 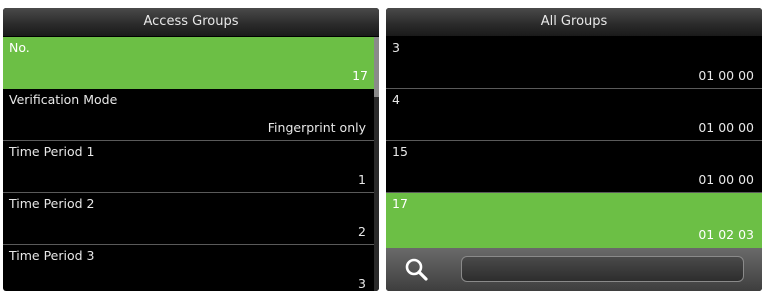 I want to click on menu-item-time-period-3: Time Period 3 3, so click(x=188, y=268).